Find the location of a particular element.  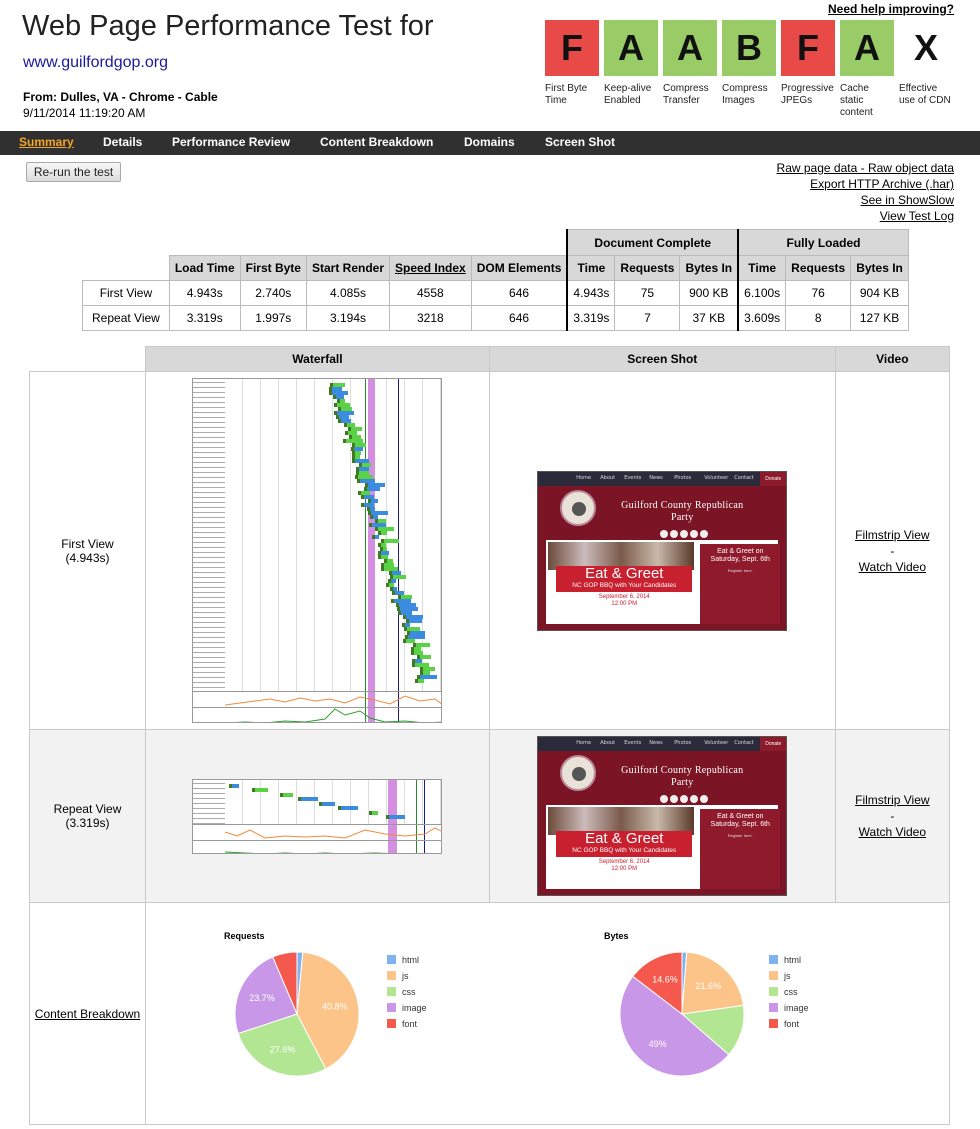

legend-swatch-image is located at coordinates (391, 1007).